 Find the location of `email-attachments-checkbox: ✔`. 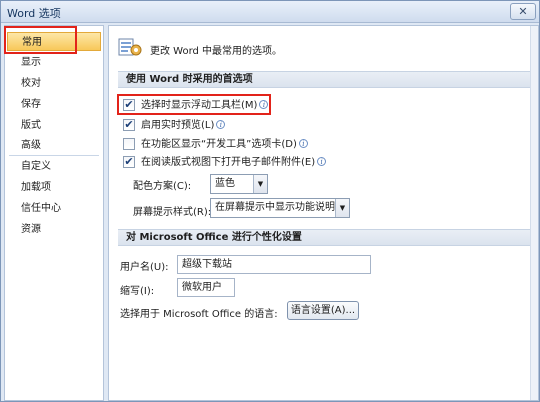

email-attachments-checkbox: ✔ is located at coordinates (129, 162).